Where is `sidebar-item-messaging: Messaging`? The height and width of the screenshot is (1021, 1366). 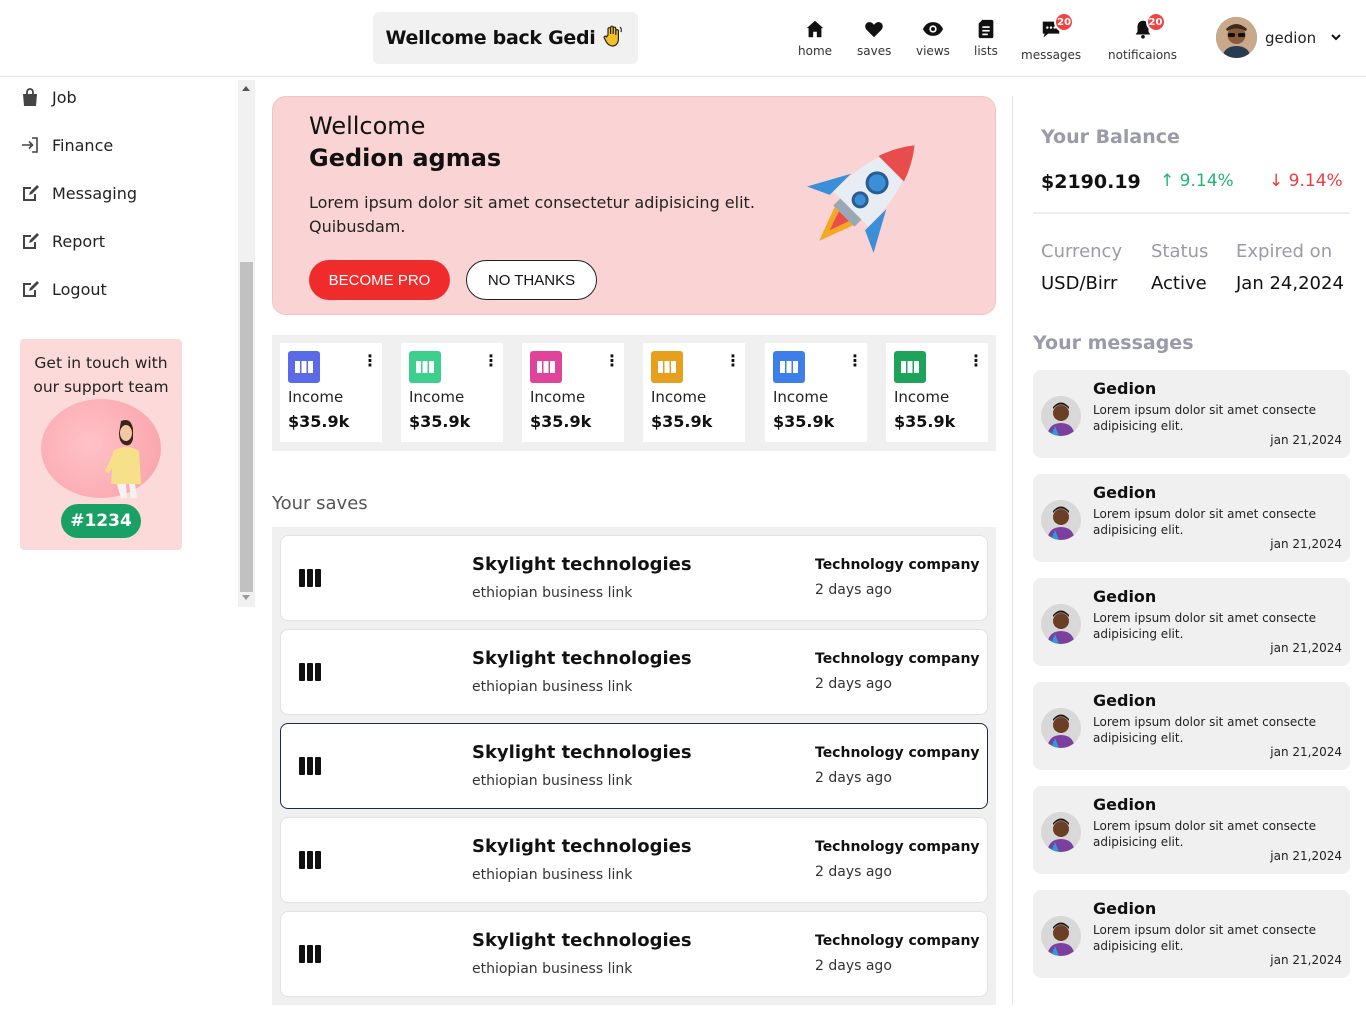
sidebar-item-messaging: Messaging is located at coordinates (78, 193).